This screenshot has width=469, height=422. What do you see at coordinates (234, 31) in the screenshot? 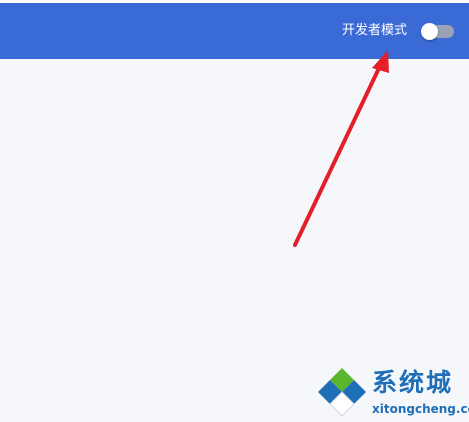
I see `extensions-header: 开发者模式` at bounding box center [234, 31].